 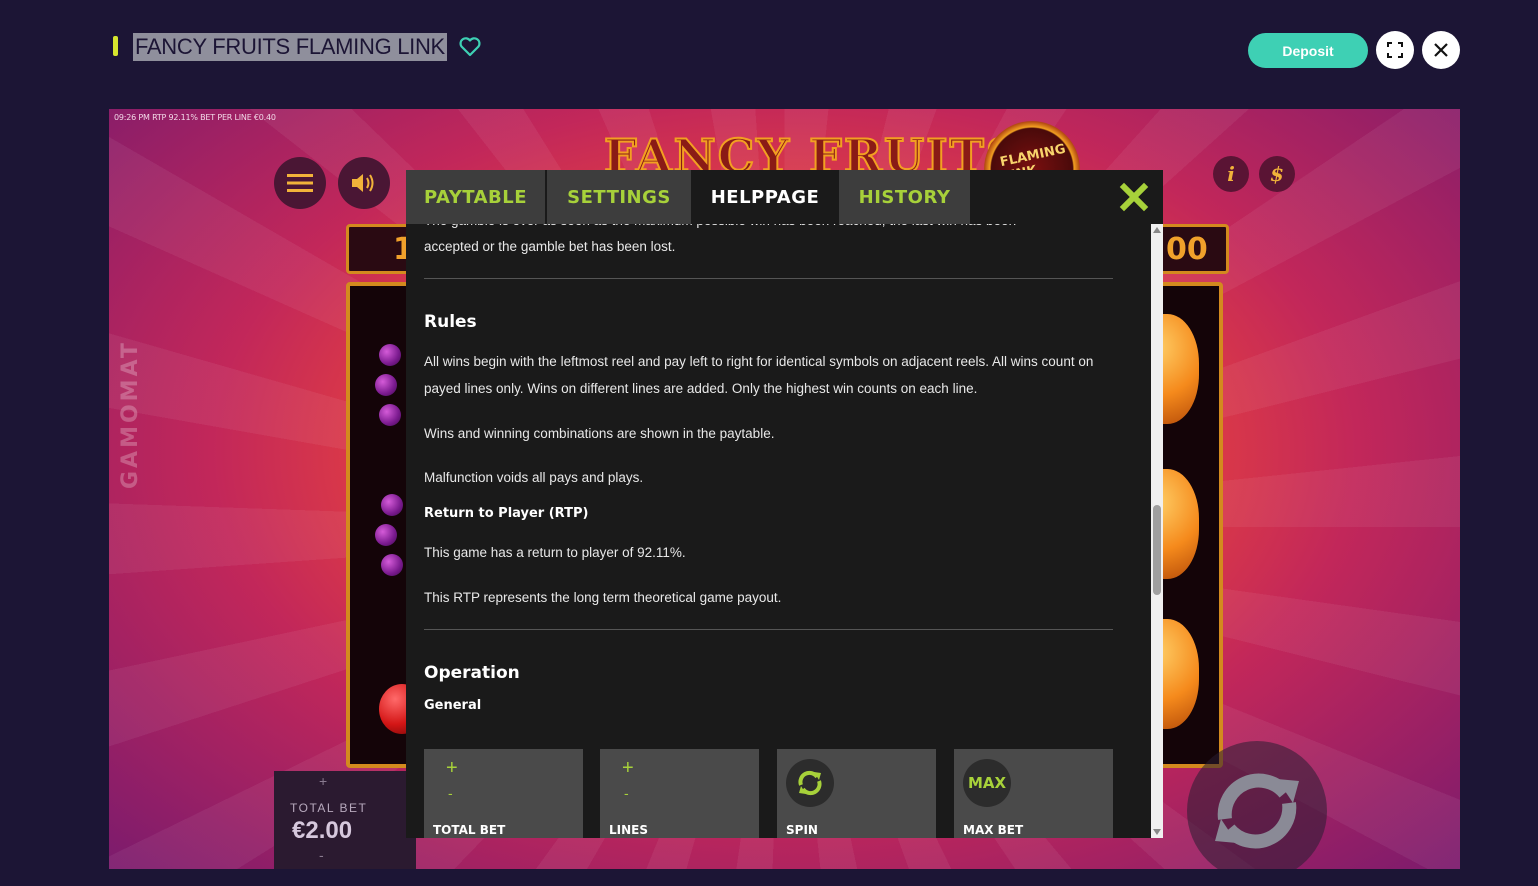 What do you see at coordinates (802, 830) in the screenshot?
I see `card-label: SPIN` at bounding box center [802, 830].